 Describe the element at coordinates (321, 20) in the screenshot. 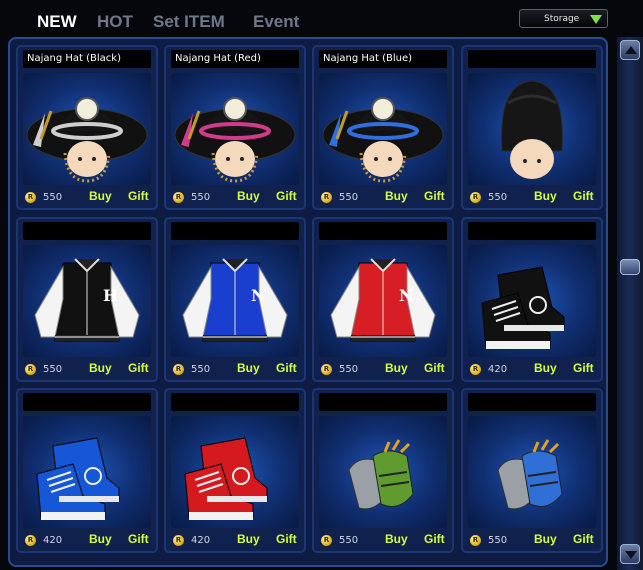

I see `category-tabs: NEW HOT Set ITEM Event Storage` at that location.